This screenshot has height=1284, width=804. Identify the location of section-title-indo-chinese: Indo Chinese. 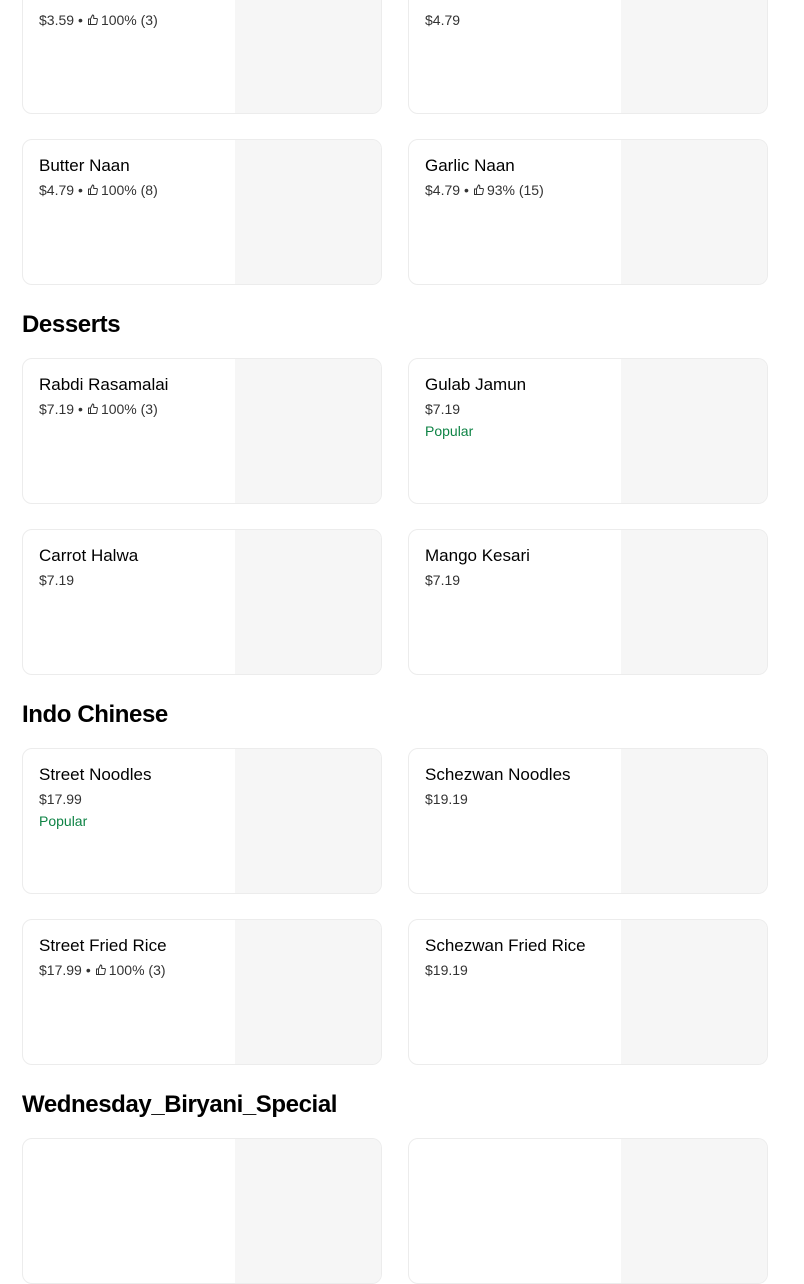
(95, 714).